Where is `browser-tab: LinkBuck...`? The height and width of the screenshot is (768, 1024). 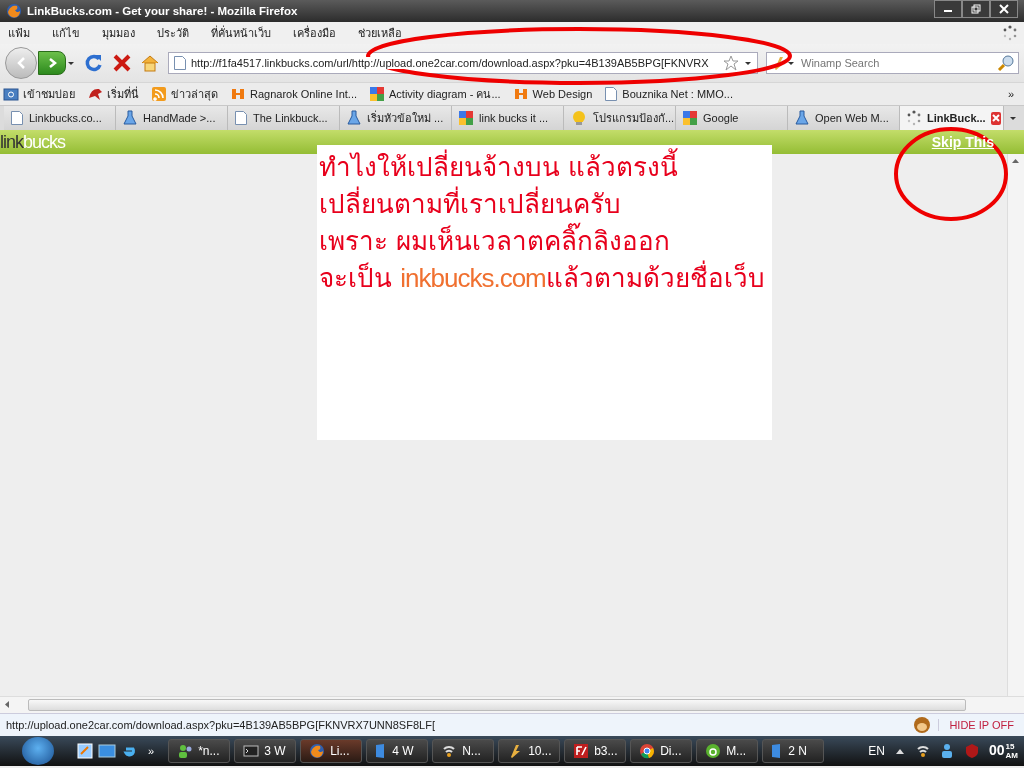
browser-tab: LinkBuck... is located at coordinates (952, 118).